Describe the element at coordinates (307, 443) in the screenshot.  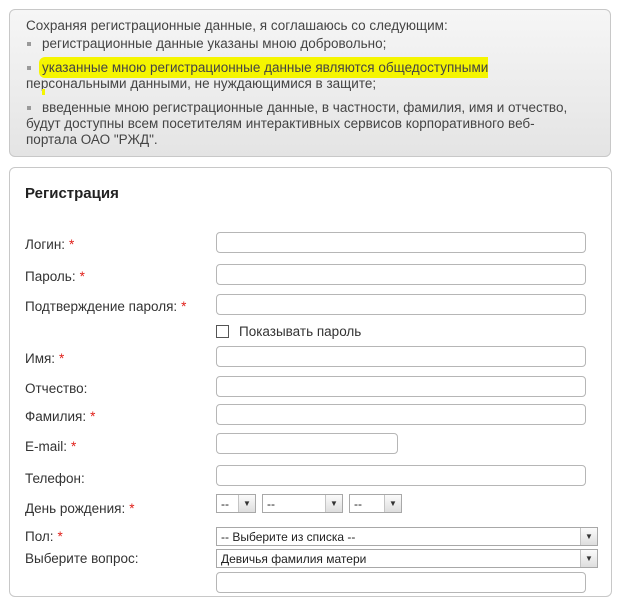
I see `email-input` at that location.